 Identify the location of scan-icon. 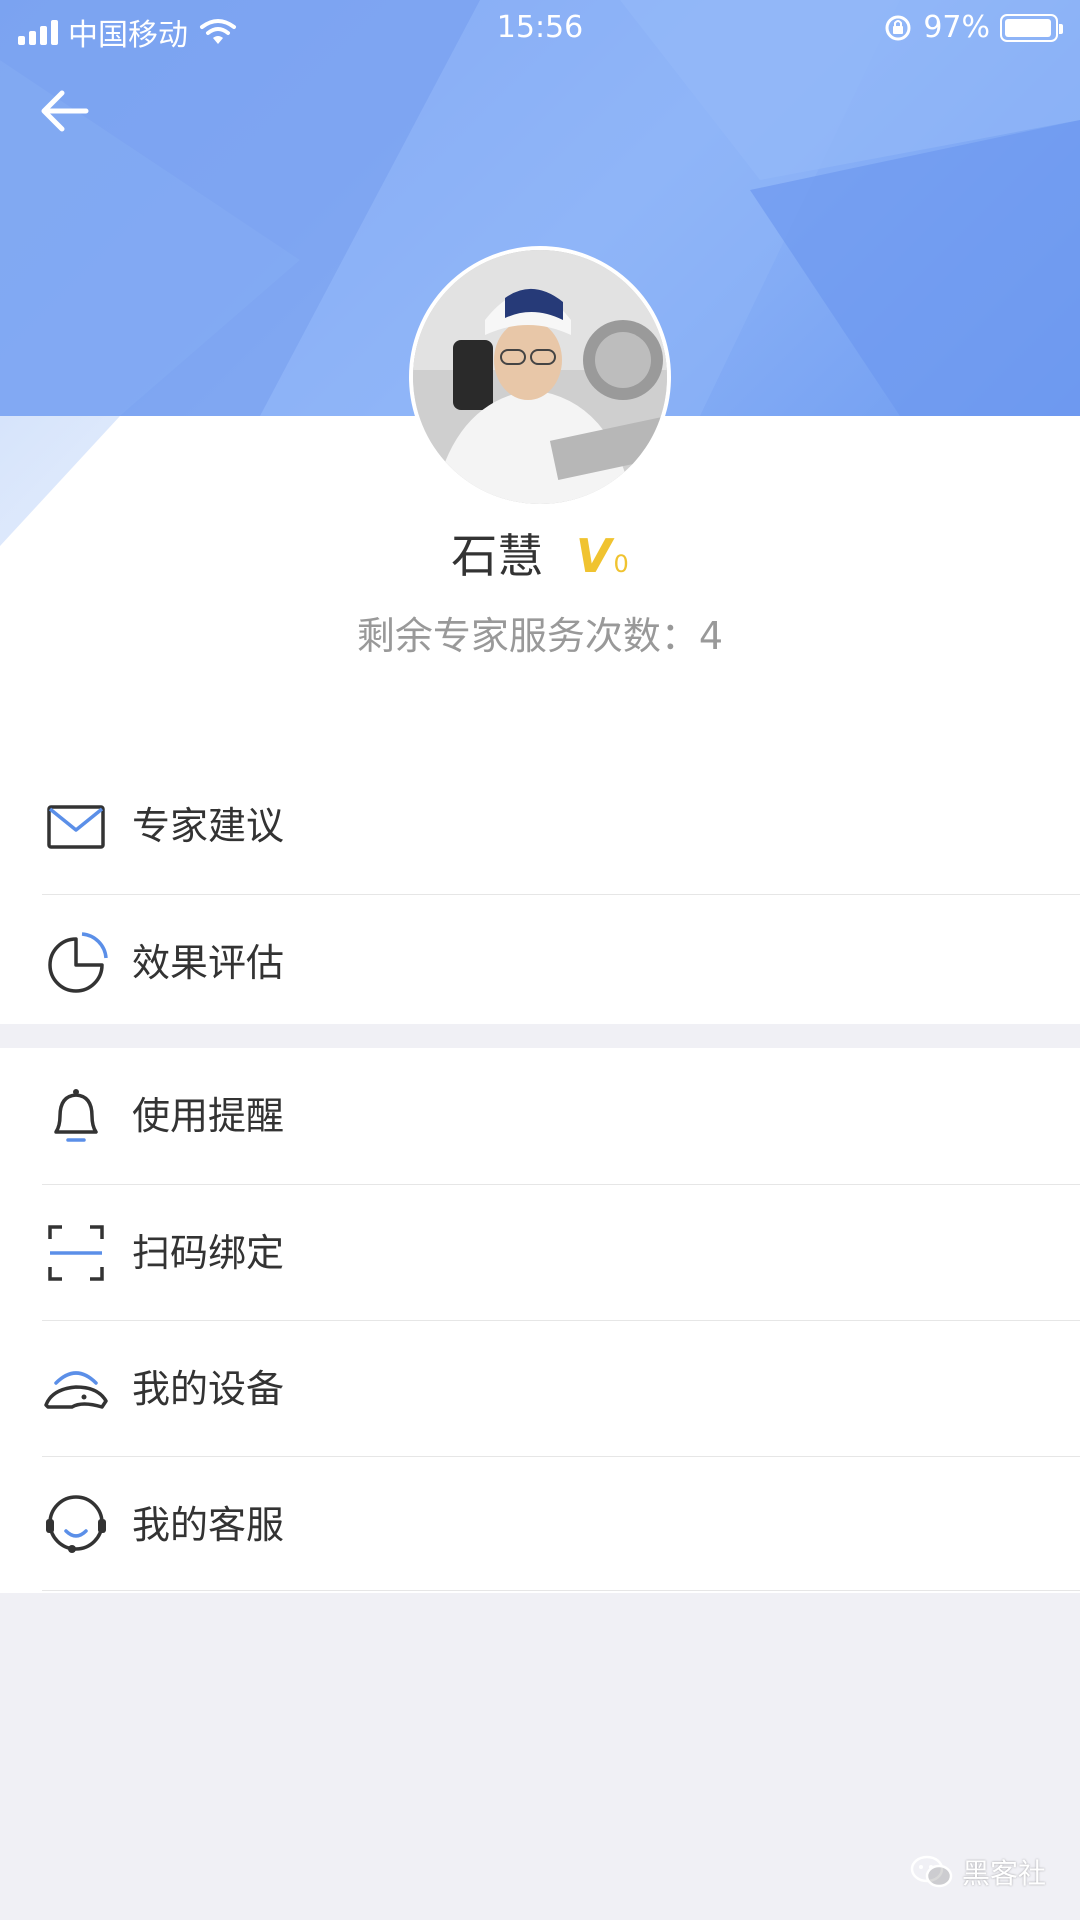
(76, 1253).